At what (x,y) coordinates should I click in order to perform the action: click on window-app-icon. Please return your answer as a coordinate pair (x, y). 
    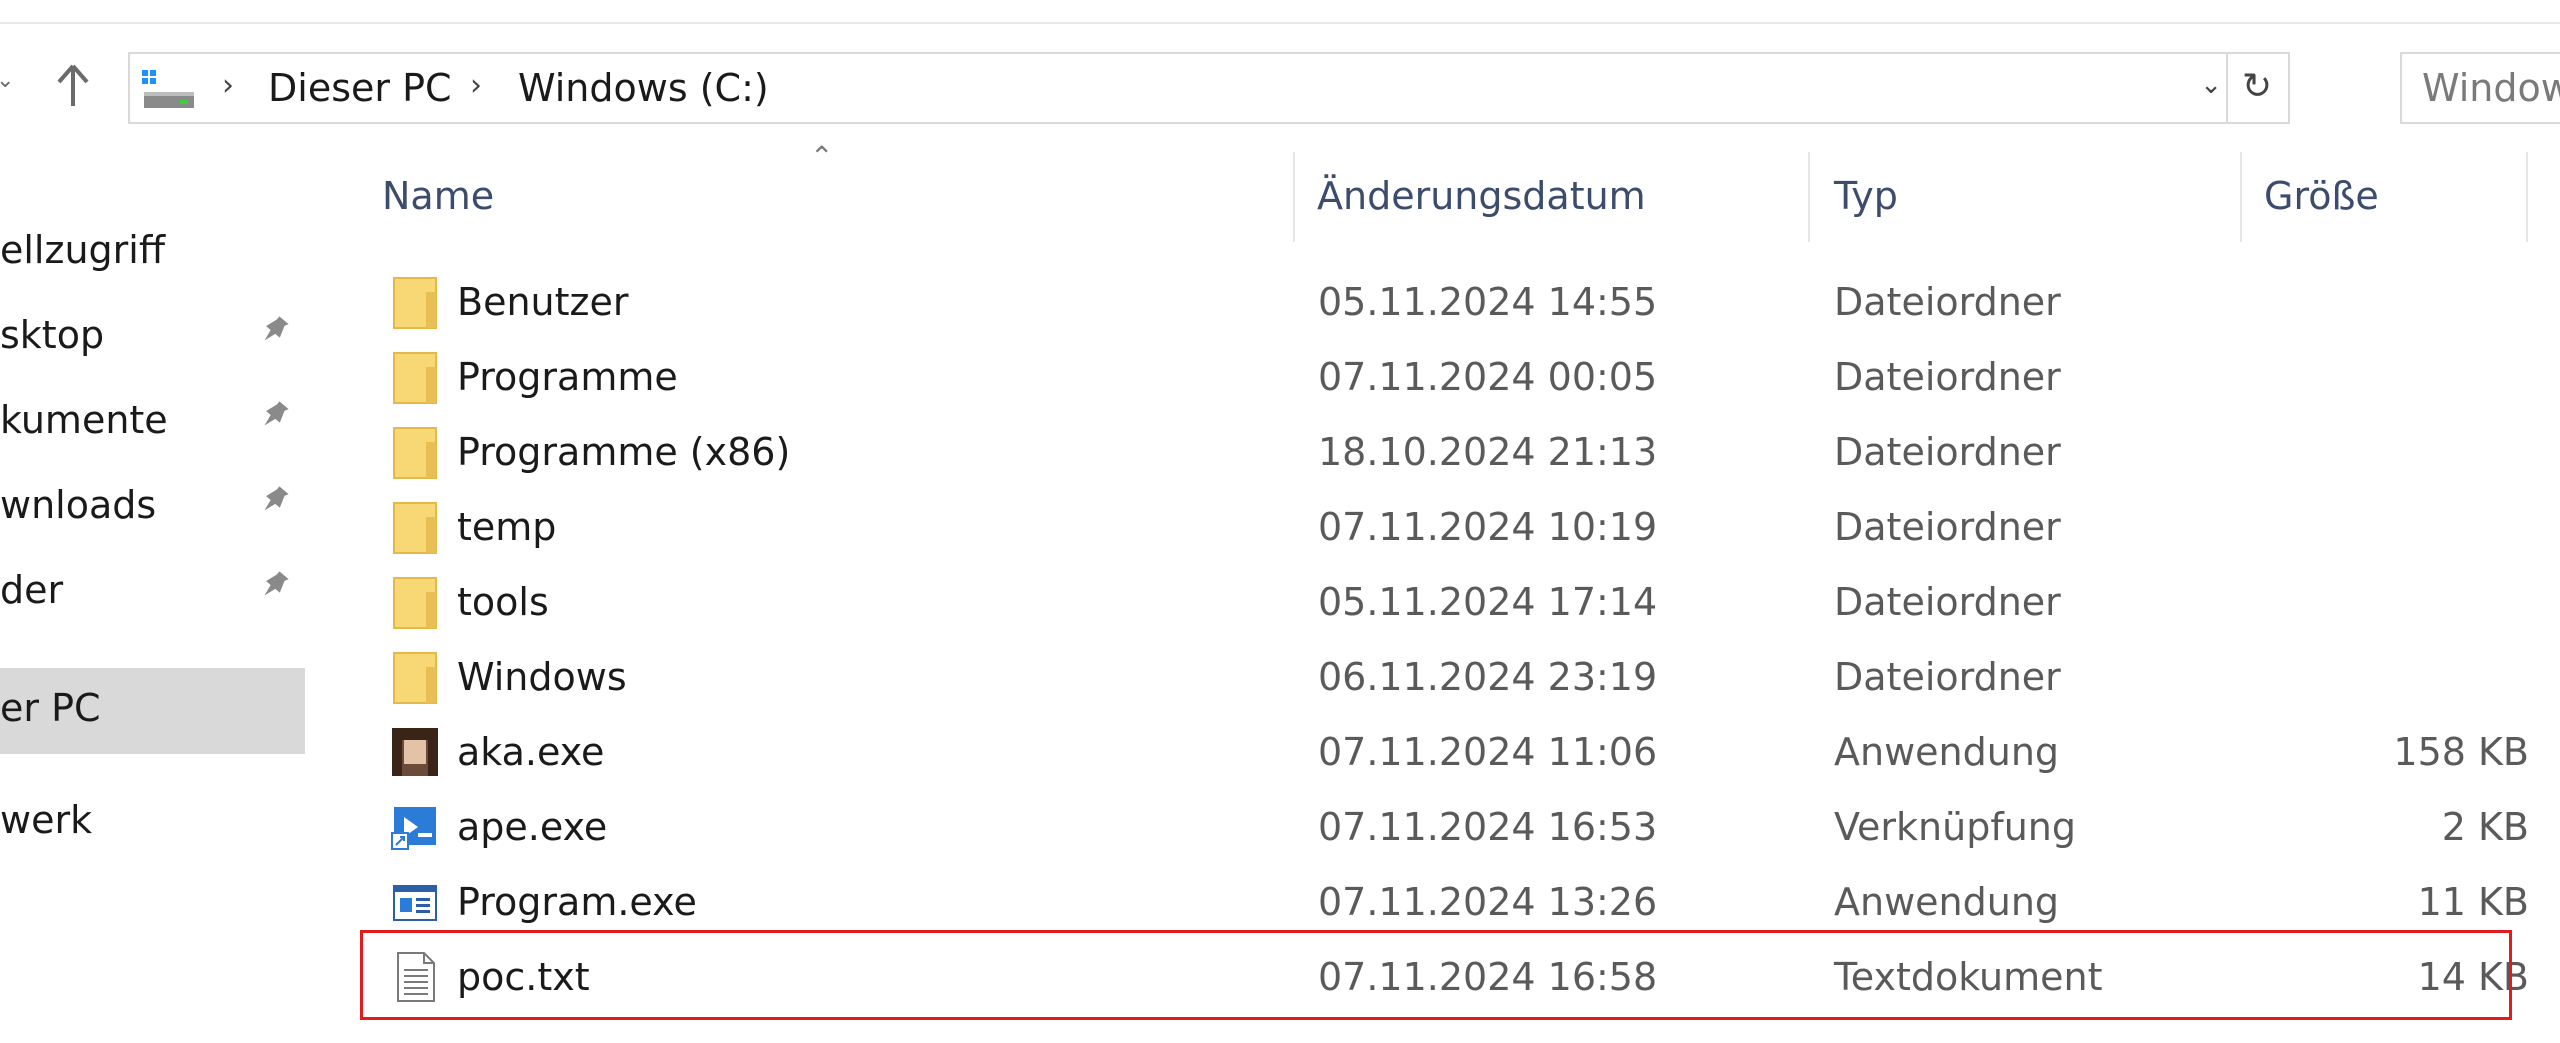
    Looking at the image, I should click on (415, 903).